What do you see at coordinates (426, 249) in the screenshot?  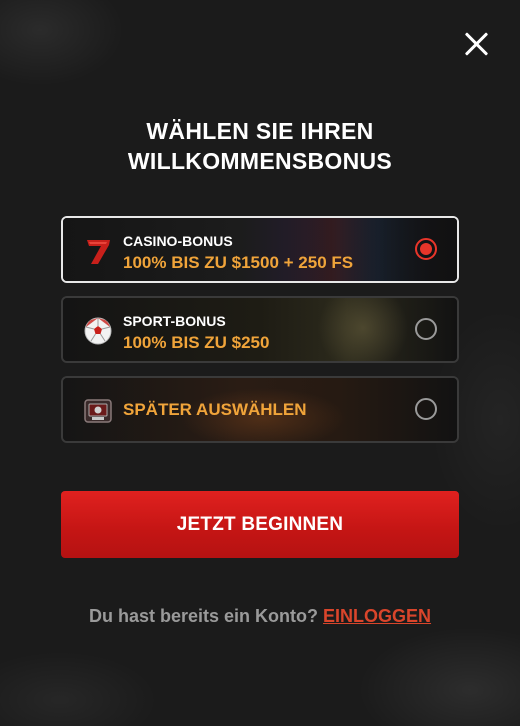 I see `radio-casino-selected` at bounding box center [426, 249].